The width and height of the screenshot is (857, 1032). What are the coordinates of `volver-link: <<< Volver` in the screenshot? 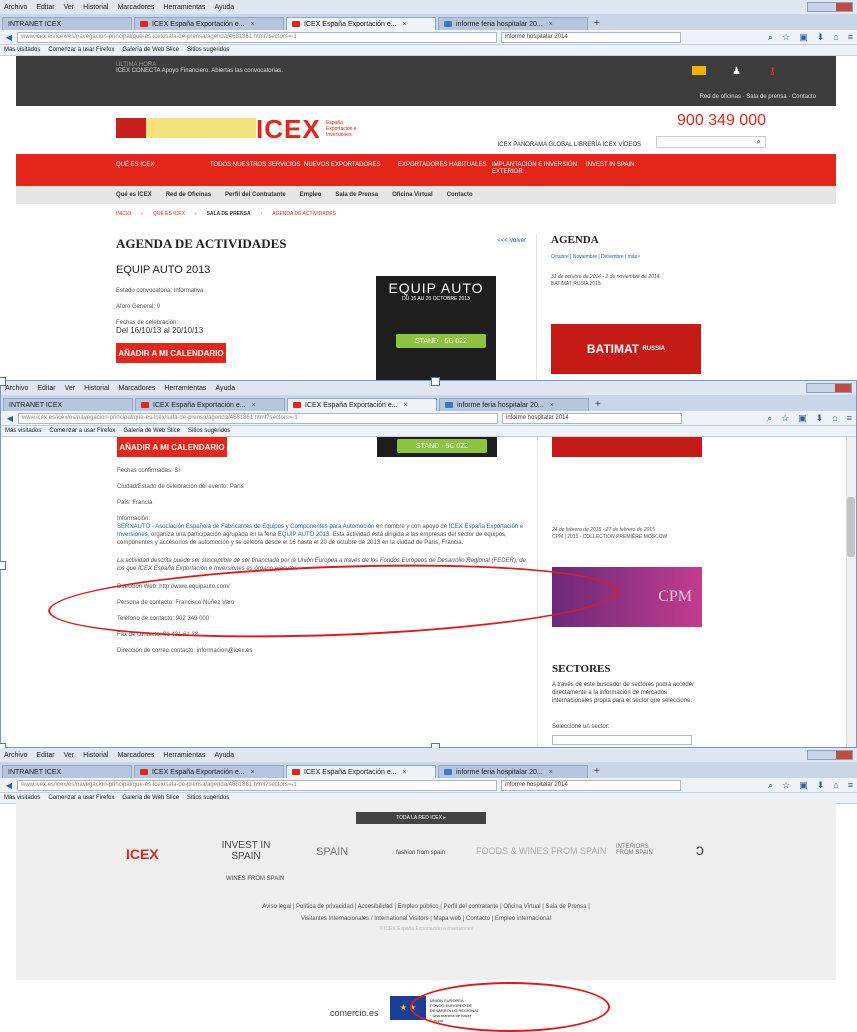 It's located at (511, 241).